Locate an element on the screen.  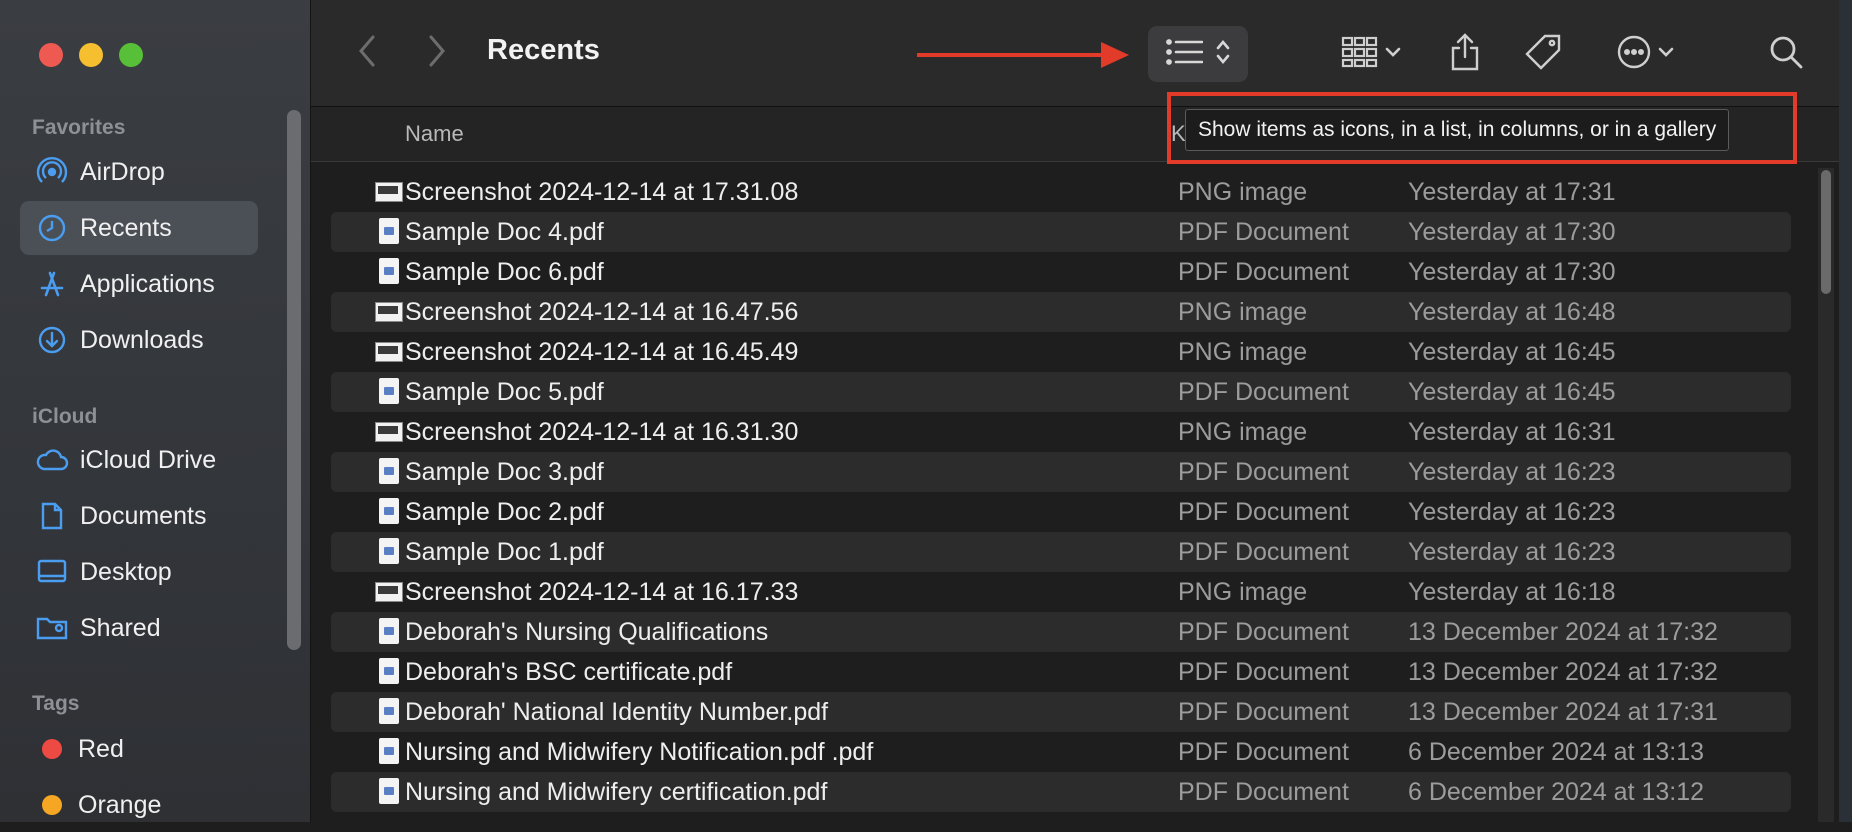
sidebar-scrollbar is located at coordinates (294, 380).